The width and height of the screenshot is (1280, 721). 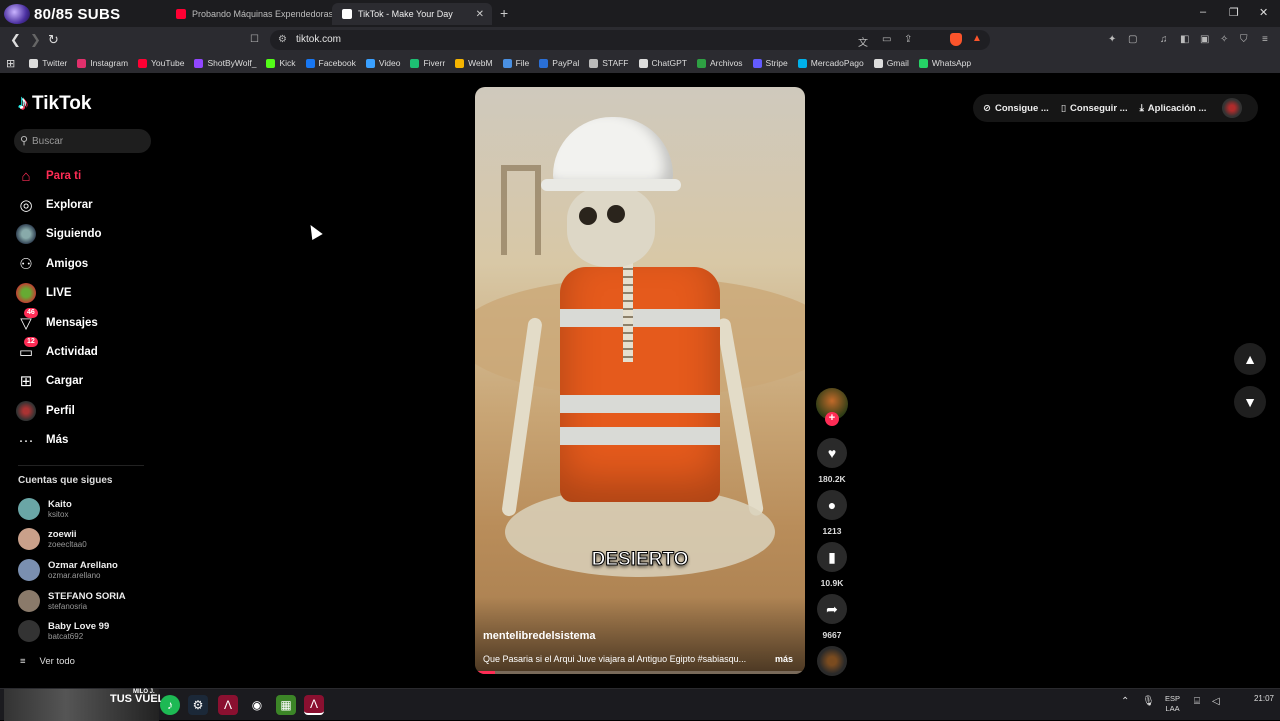 What do you see at coordinates (1250, 359) in the screenshot?
I see `previous-video-button: ▲` at bounding box center [1250, 359].